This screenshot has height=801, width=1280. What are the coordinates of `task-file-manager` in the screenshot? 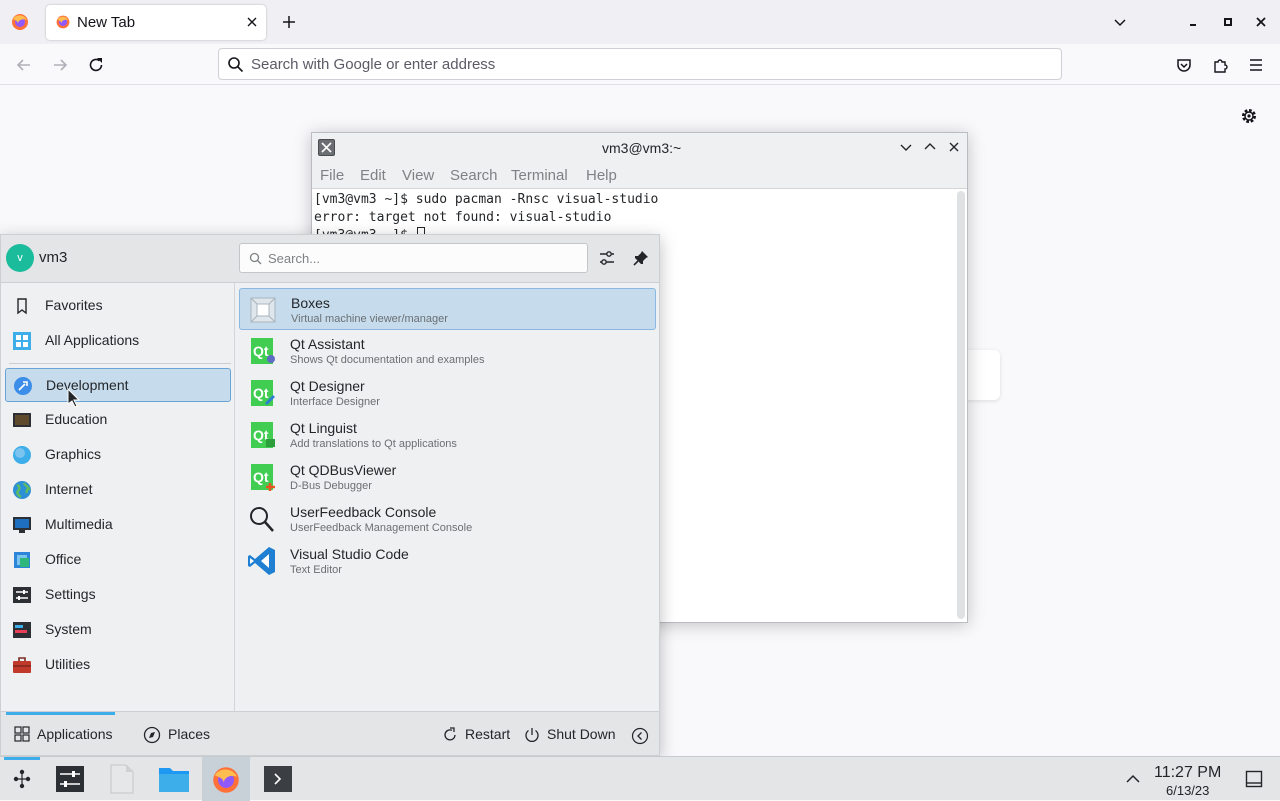 It's located at (174, 779).